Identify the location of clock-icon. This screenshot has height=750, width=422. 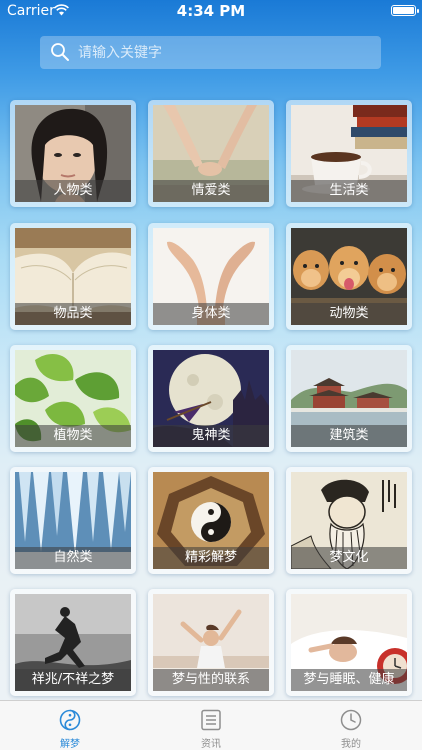
(351, 722).